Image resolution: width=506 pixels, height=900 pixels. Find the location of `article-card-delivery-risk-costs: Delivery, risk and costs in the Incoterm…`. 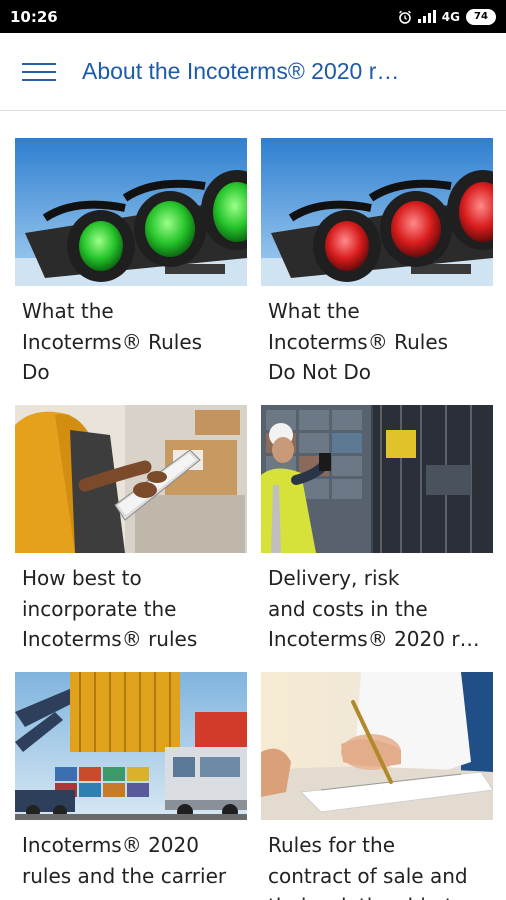

article-card-delivery-risk-costs: Delivery, risk and costs in the Incoterm… is located at coordinates (377, 528).